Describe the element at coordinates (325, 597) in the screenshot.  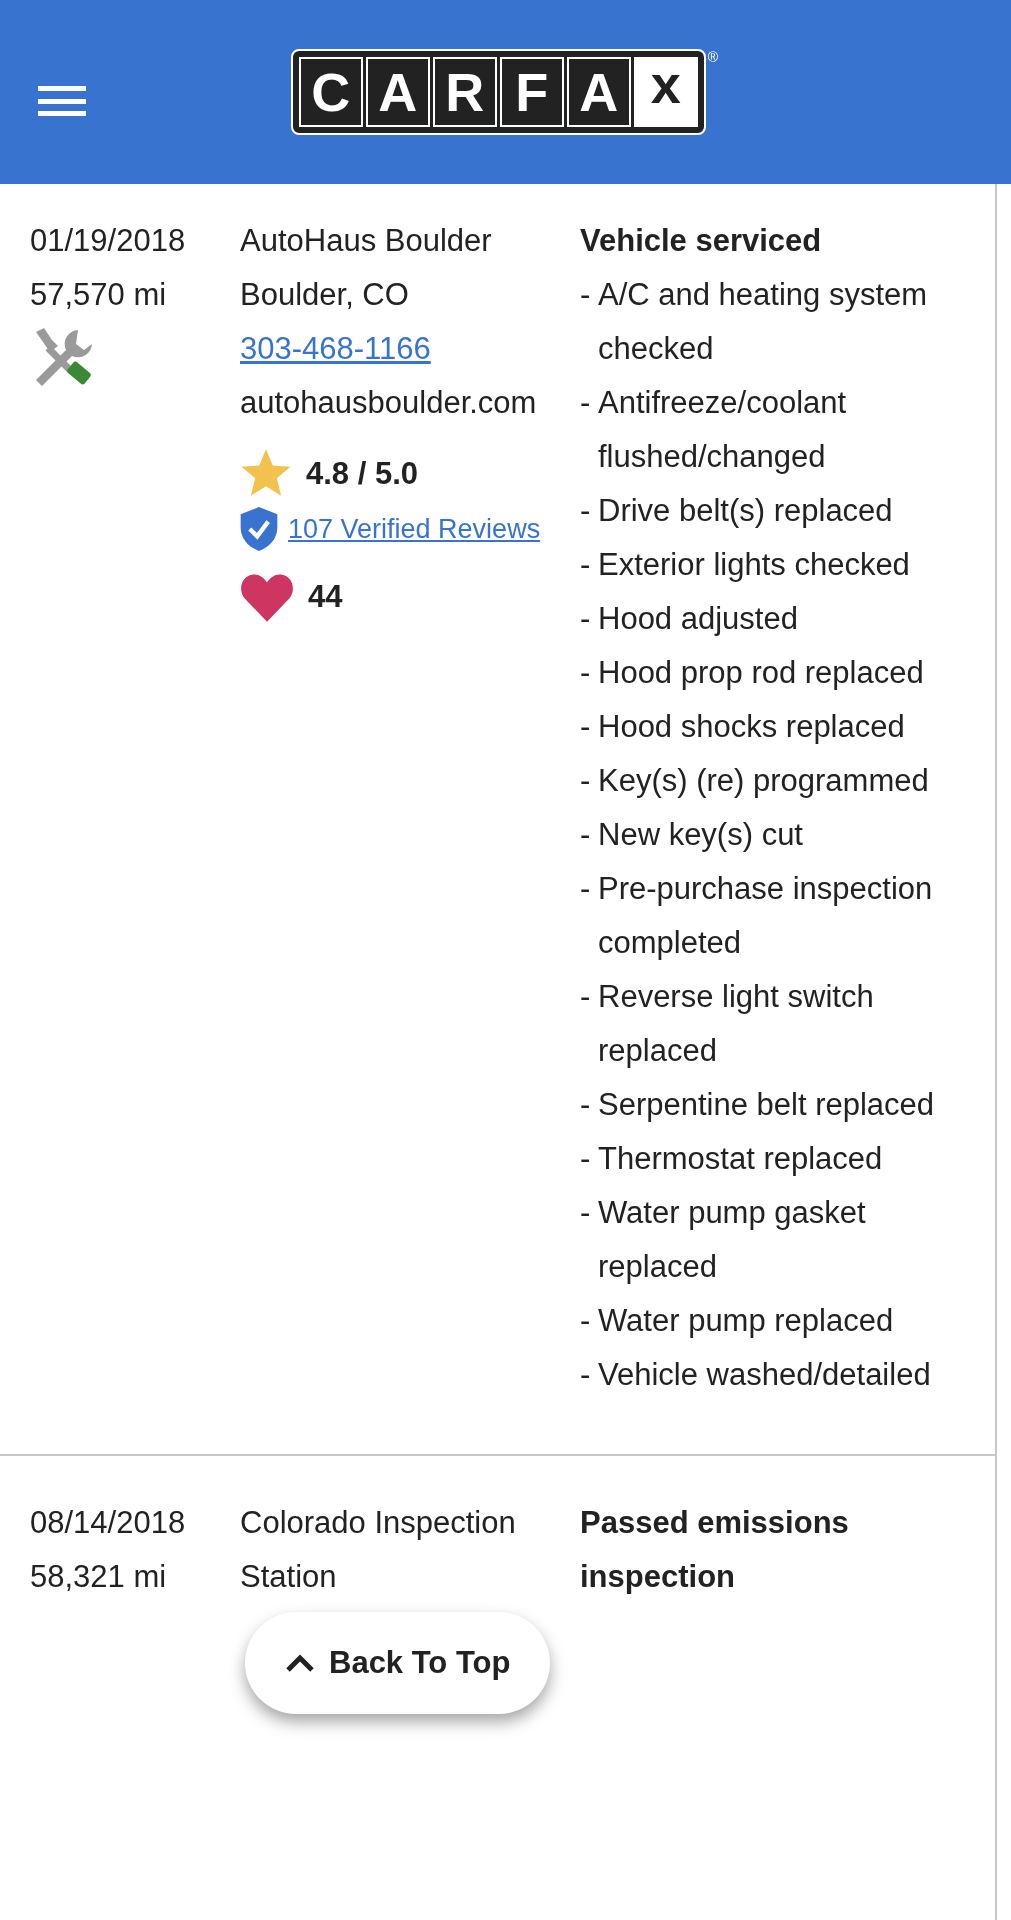
I see `favorites-count: 44` at that location.